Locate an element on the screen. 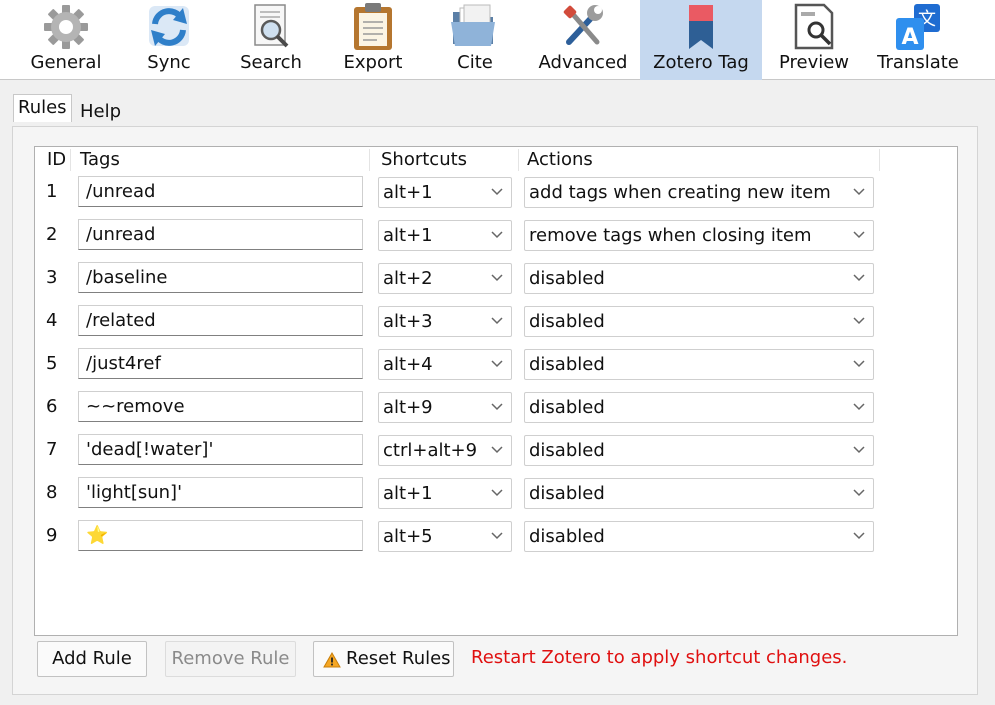 This screenshot has width=995, height=705. translate-icon: 文 A is located at coordinates (918, 27).